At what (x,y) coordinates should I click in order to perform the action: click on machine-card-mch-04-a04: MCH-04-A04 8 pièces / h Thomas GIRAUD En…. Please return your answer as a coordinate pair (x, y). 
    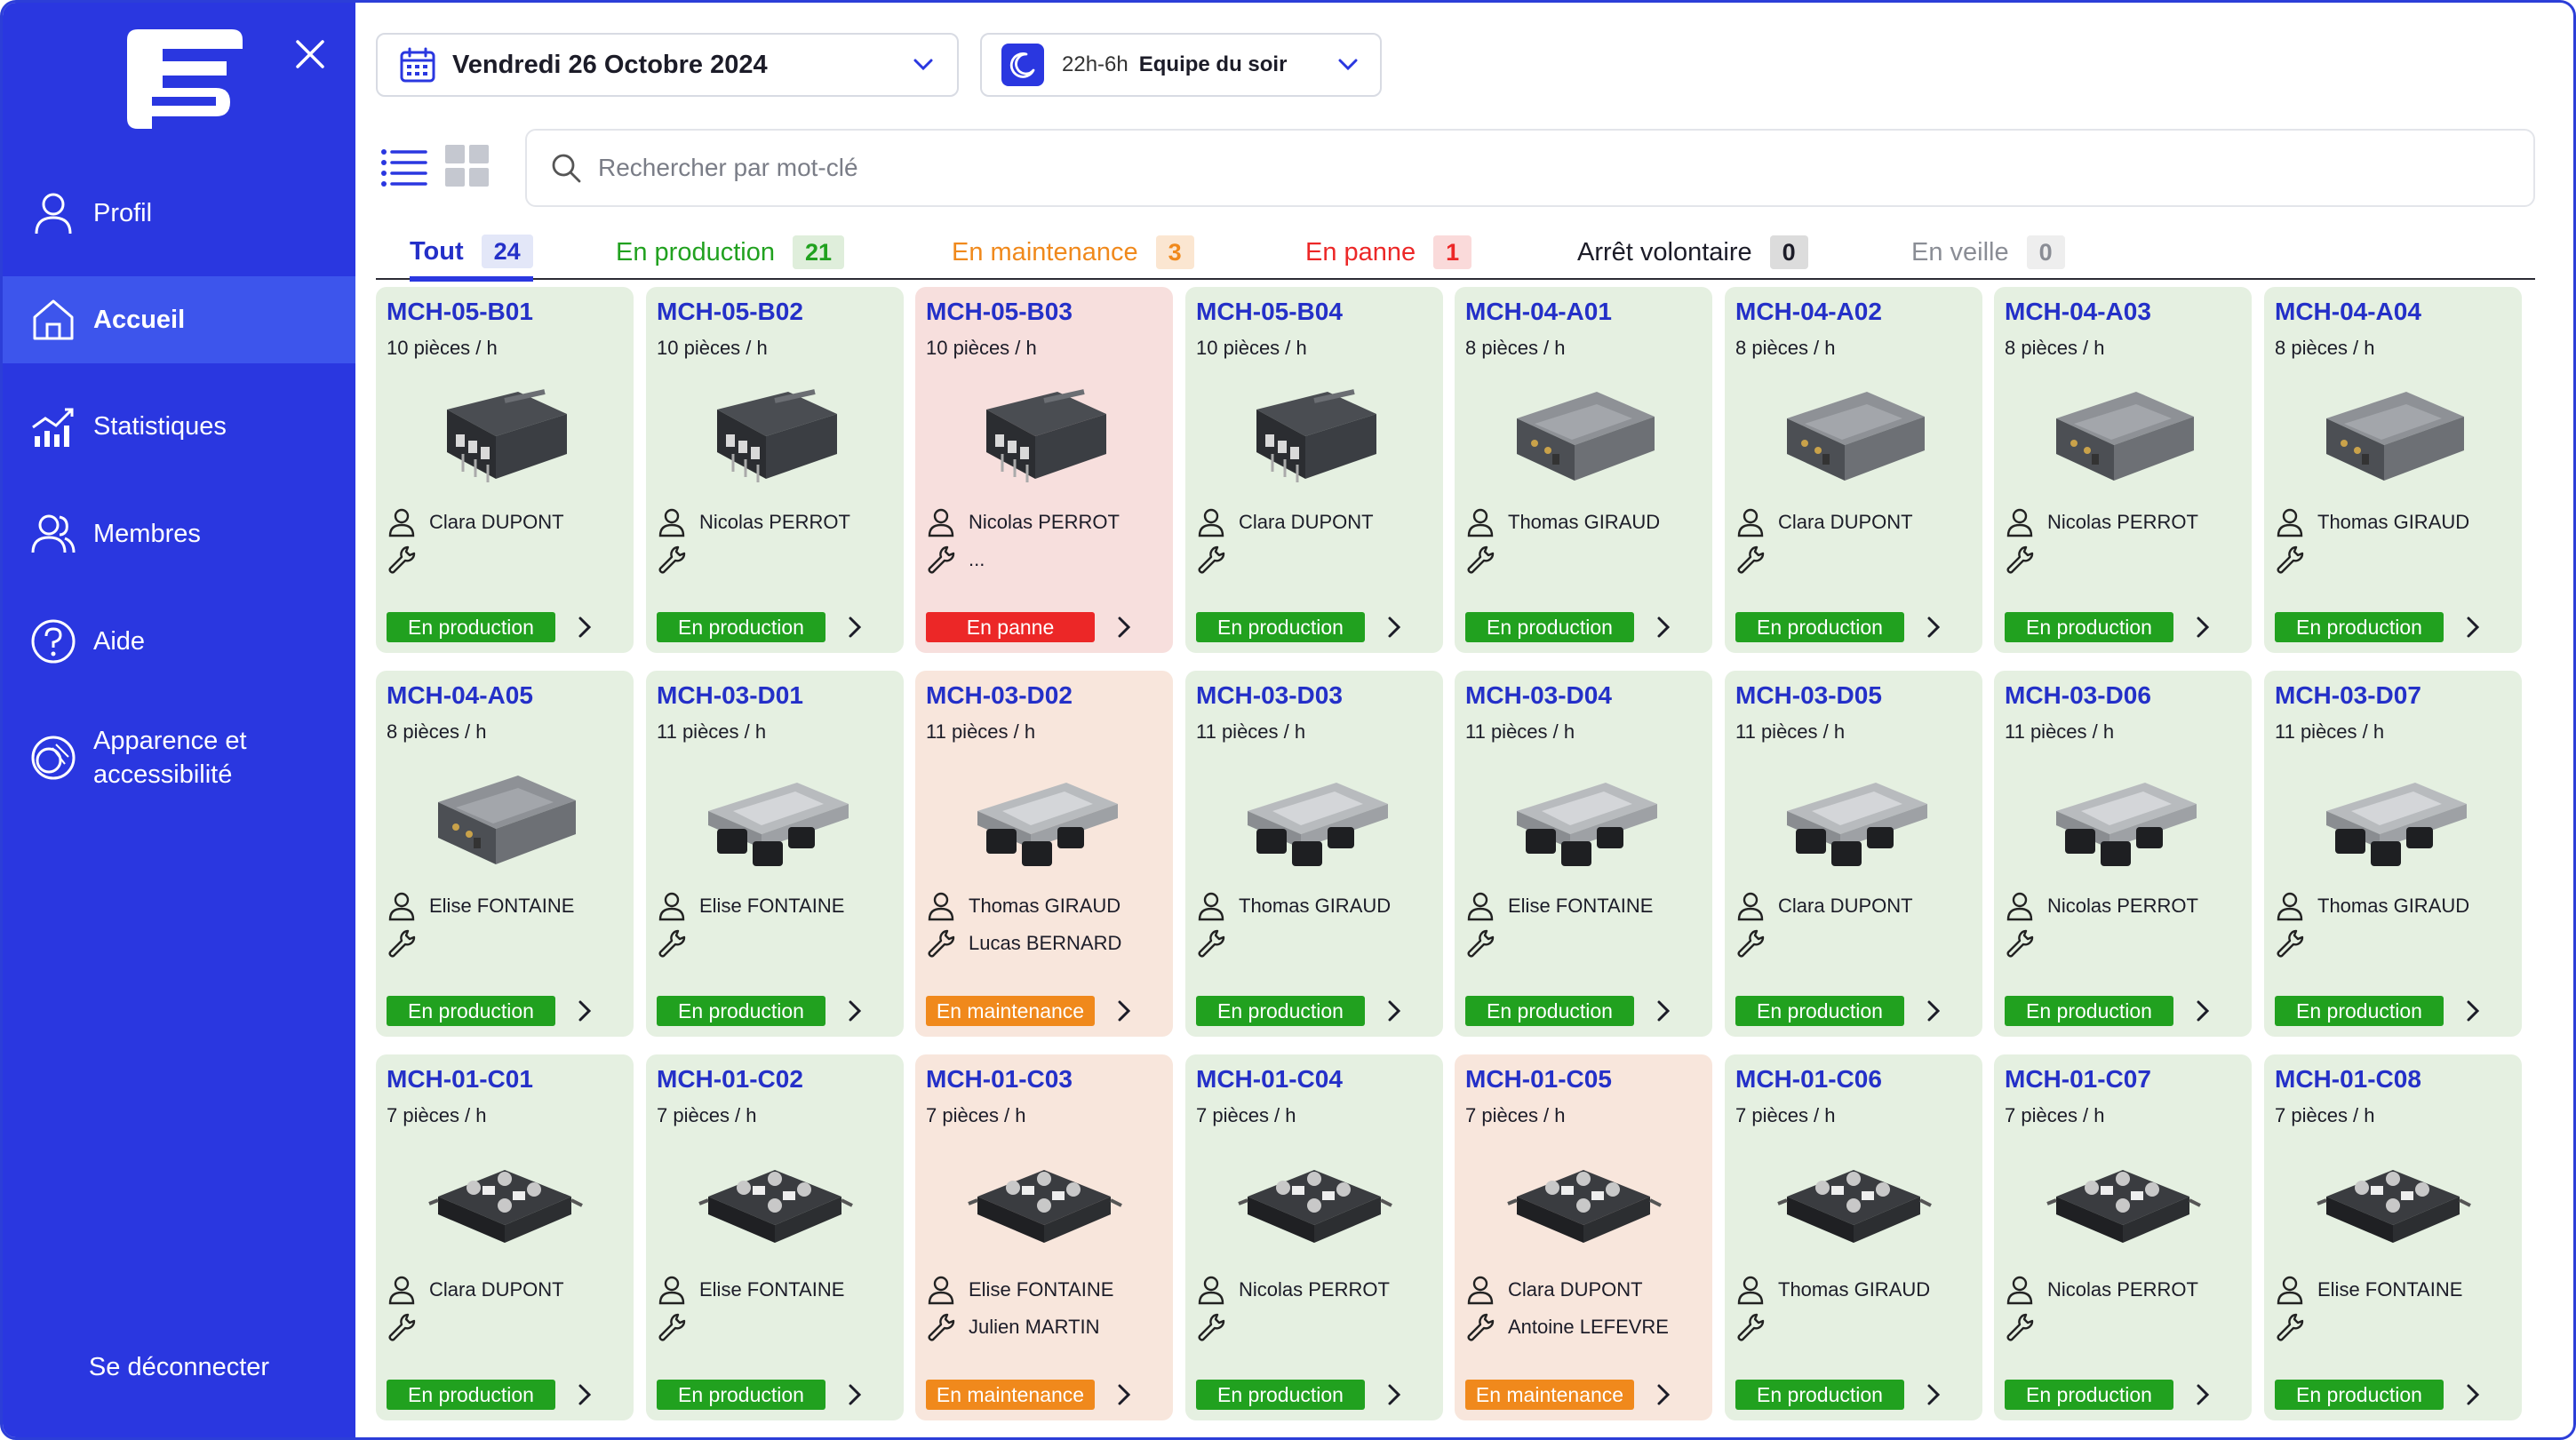
    Looking at the image, I should click on (2393, 470).